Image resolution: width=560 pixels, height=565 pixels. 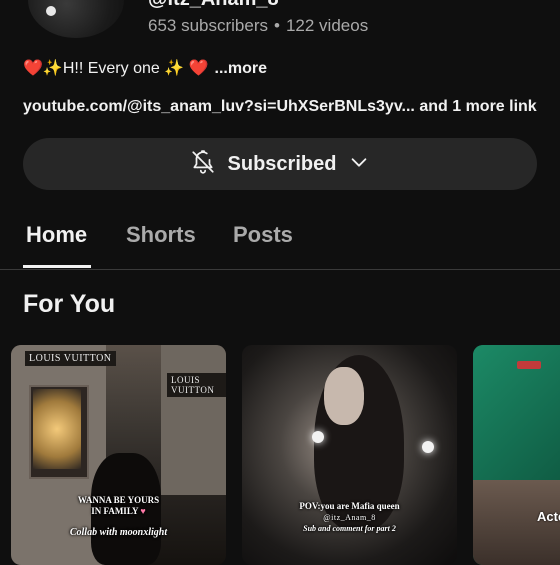 What do you see at coordinates (143, 511) in the screenshot?
I see `heart-emoji-icon: ♥` at bounding box center [143, 511].